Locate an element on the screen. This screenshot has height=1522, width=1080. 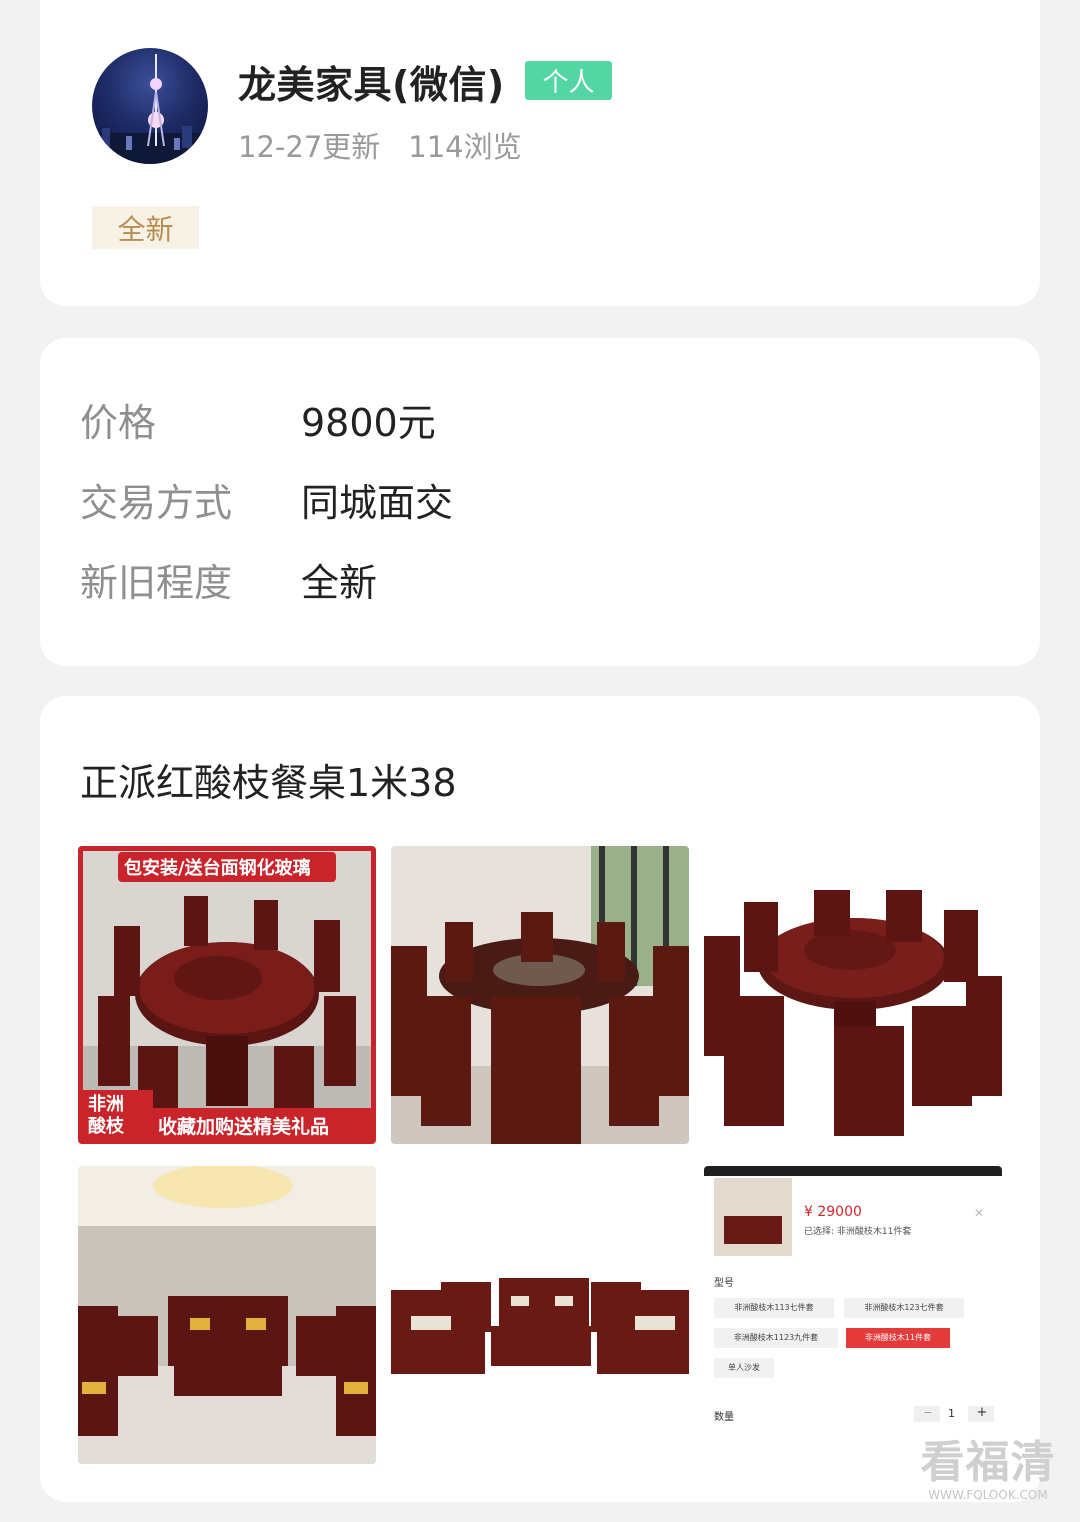
description-title: 正派红酸枝餐桌1米38 is located at coordinates (268, 783).